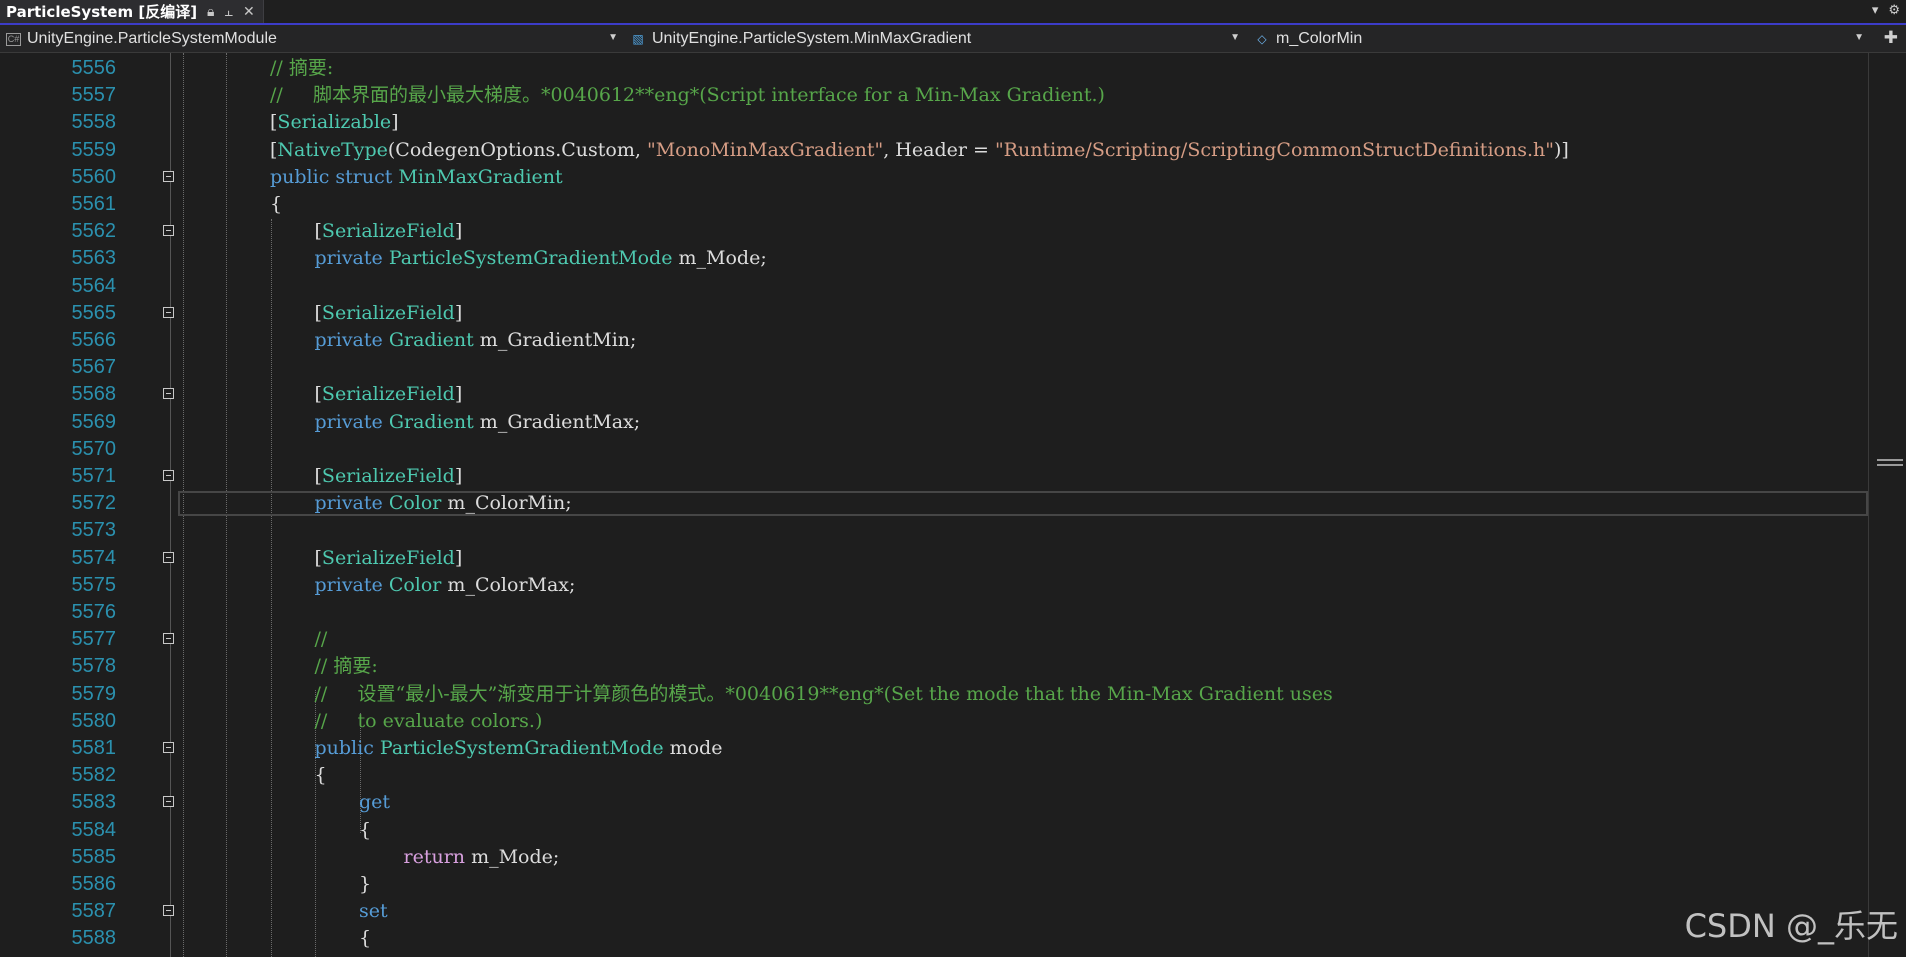 The image size is (1906, 957). Describe the element at coordinates (458, 476) in the screenshot. I see `code-token: ]` at that location.